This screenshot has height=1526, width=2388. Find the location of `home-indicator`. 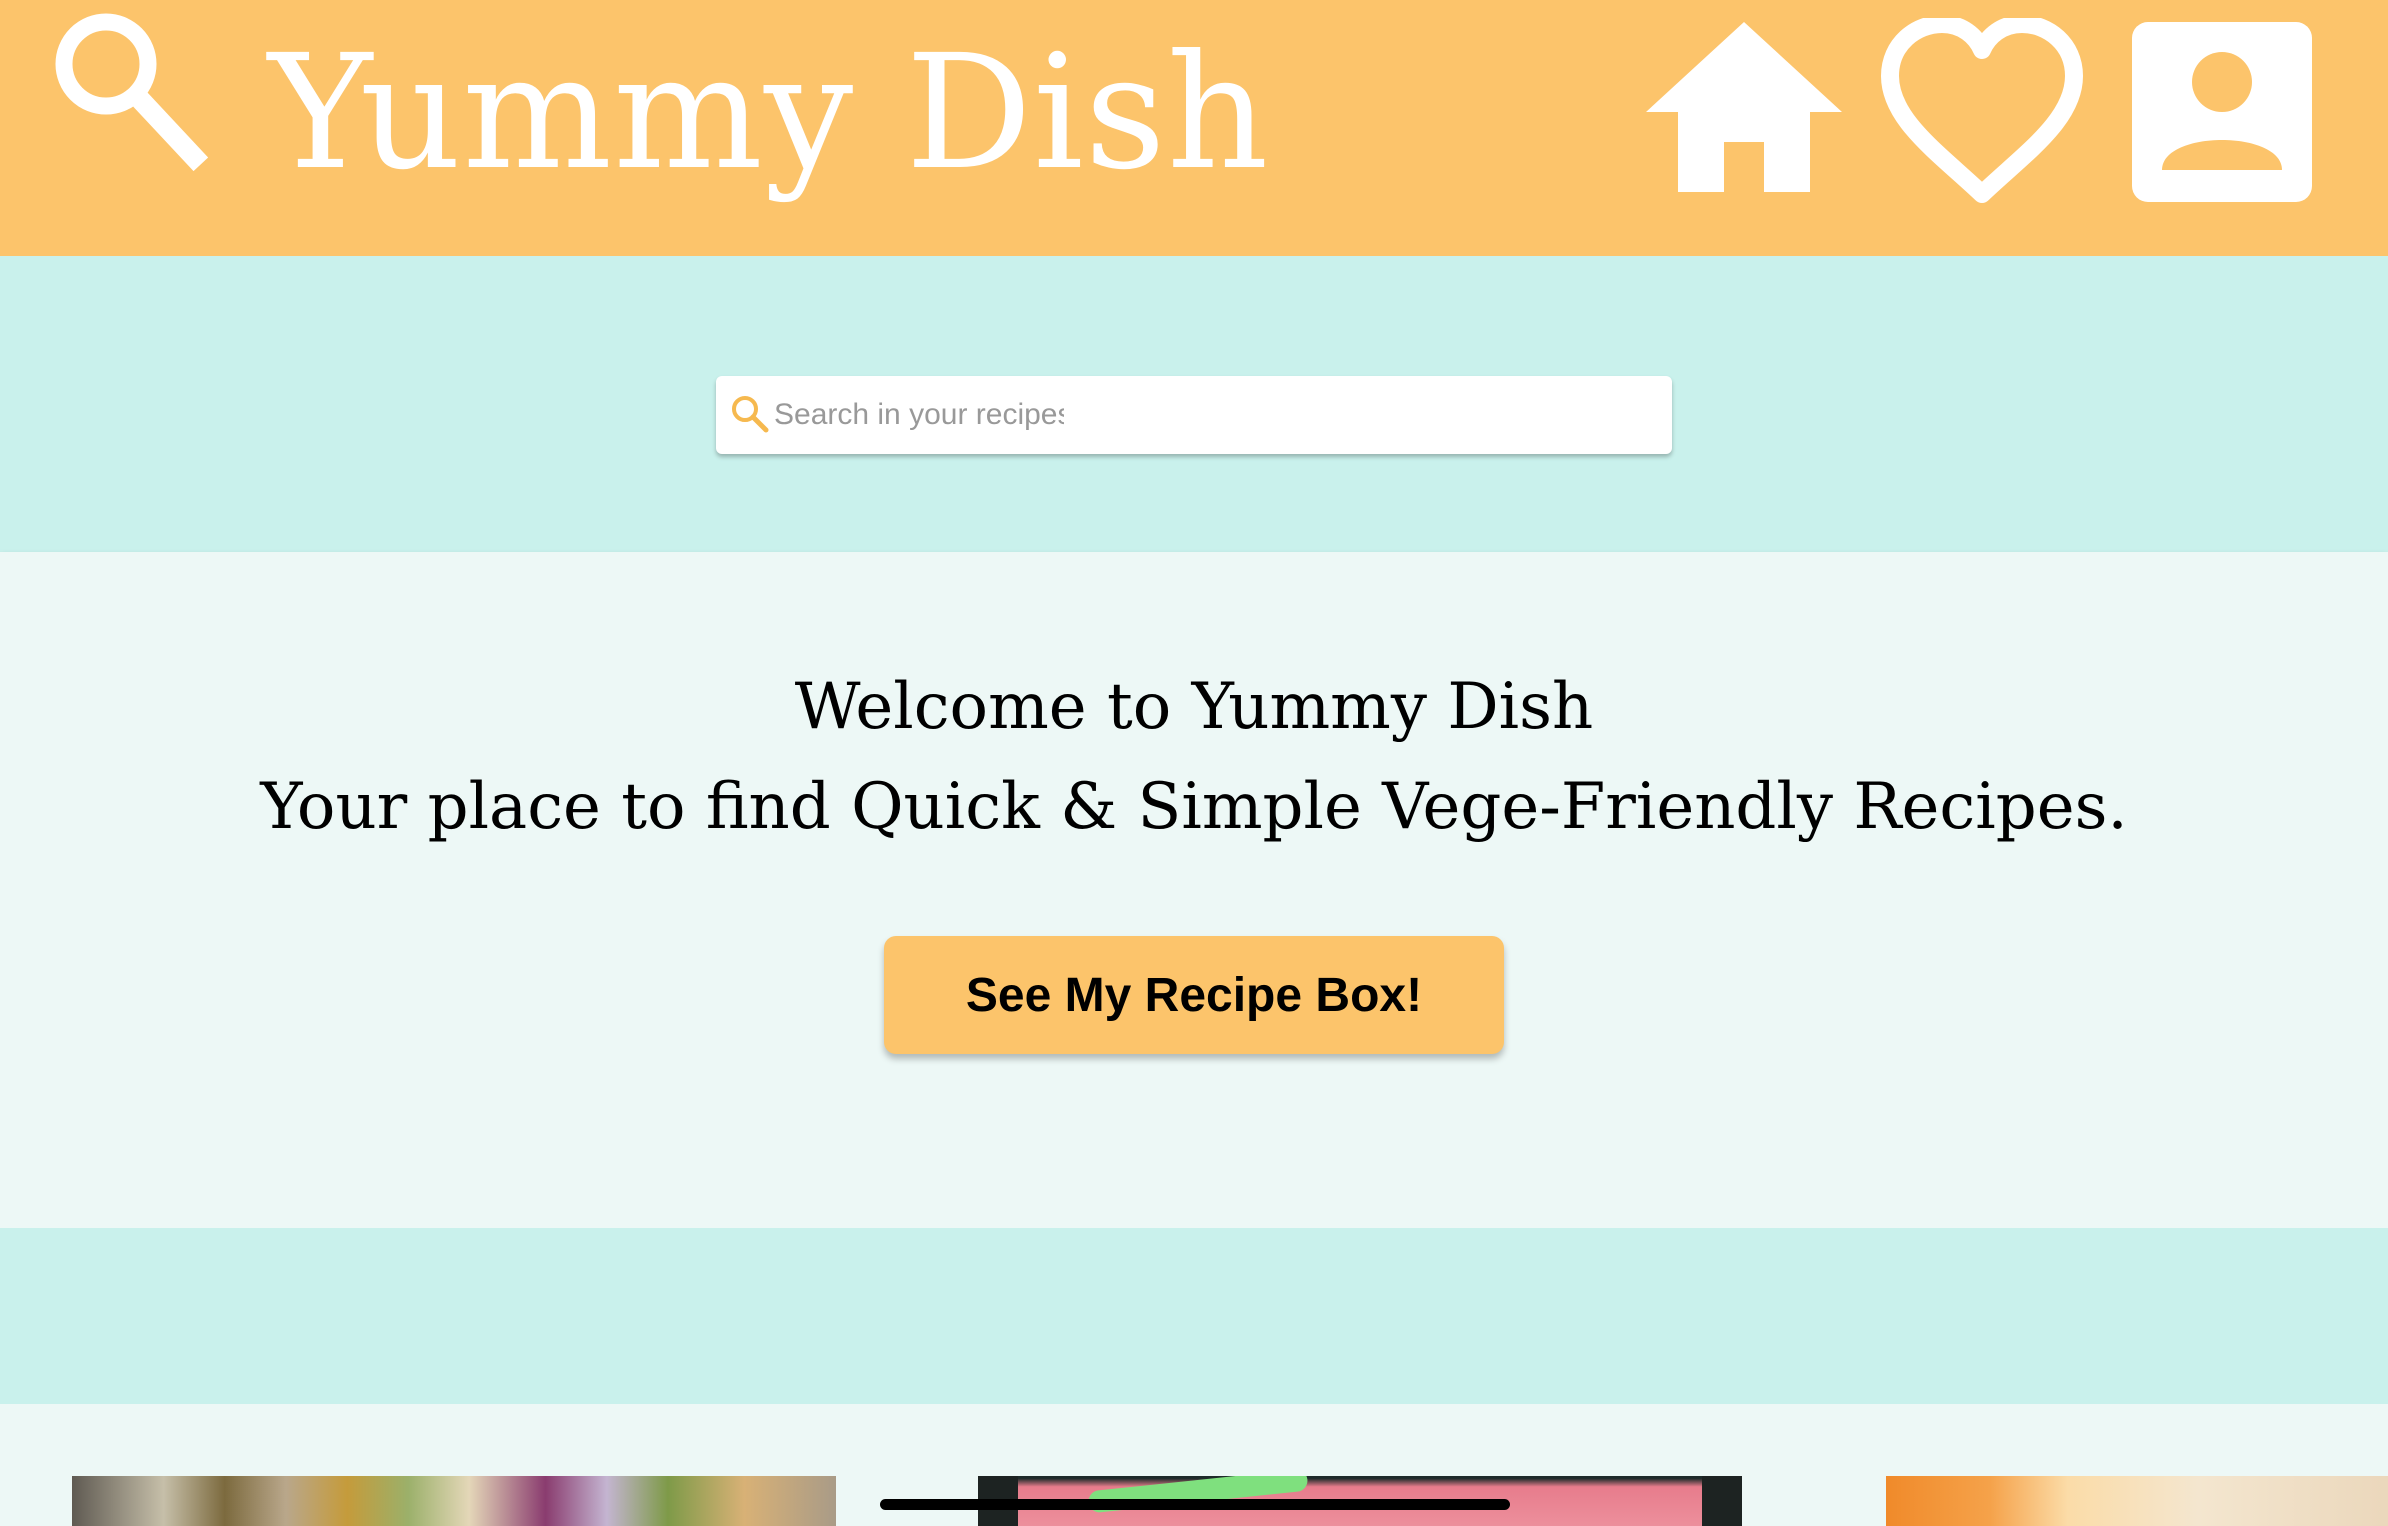

home-indicator is located at coordinates (1195, 1504).